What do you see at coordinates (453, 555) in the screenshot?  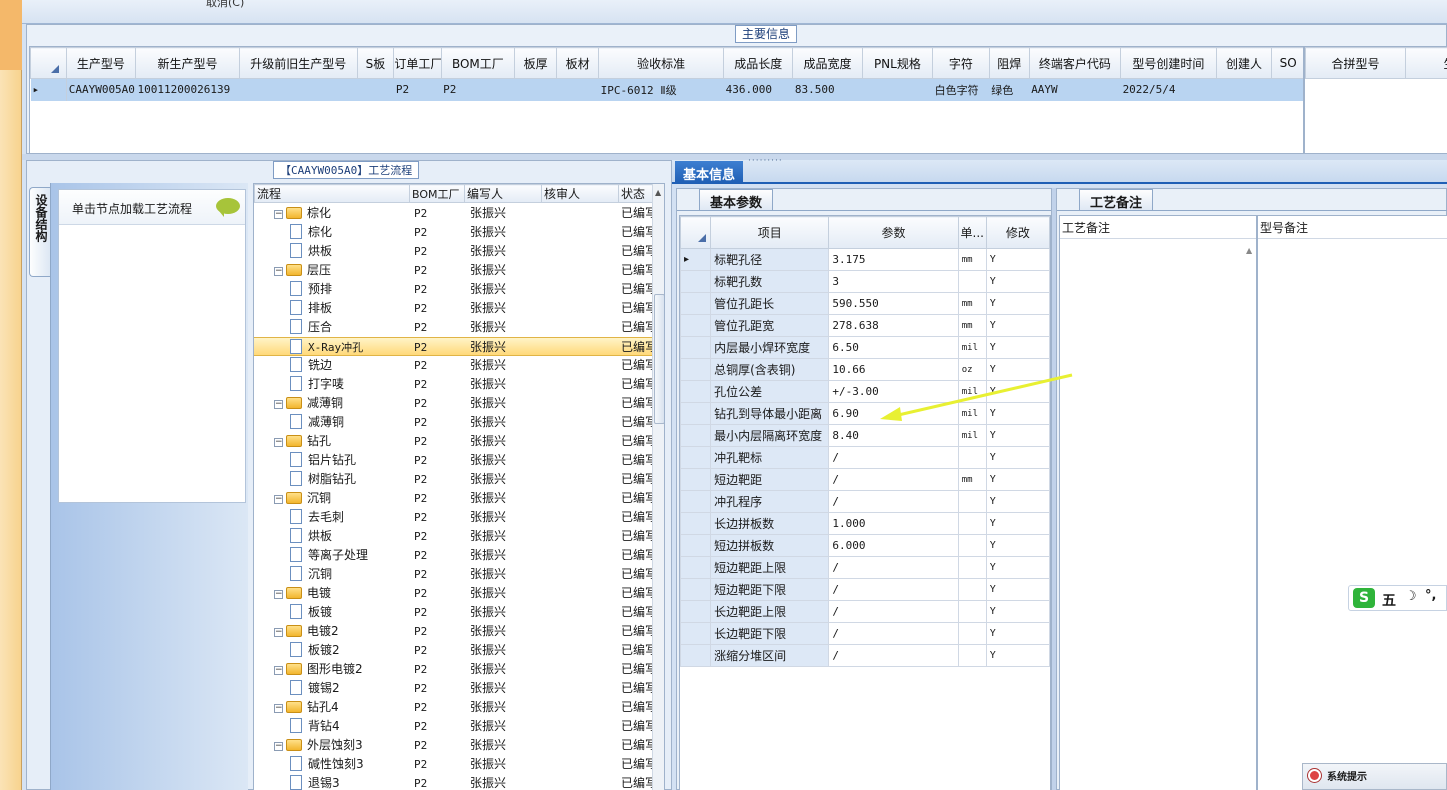 I see `tree-row: 等离子处理P2张振兴已编写` at bounding box center [453, 555].